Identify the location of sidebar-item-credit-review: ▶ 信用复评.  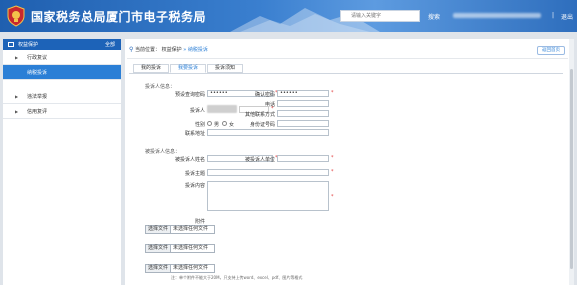
(62, 111).